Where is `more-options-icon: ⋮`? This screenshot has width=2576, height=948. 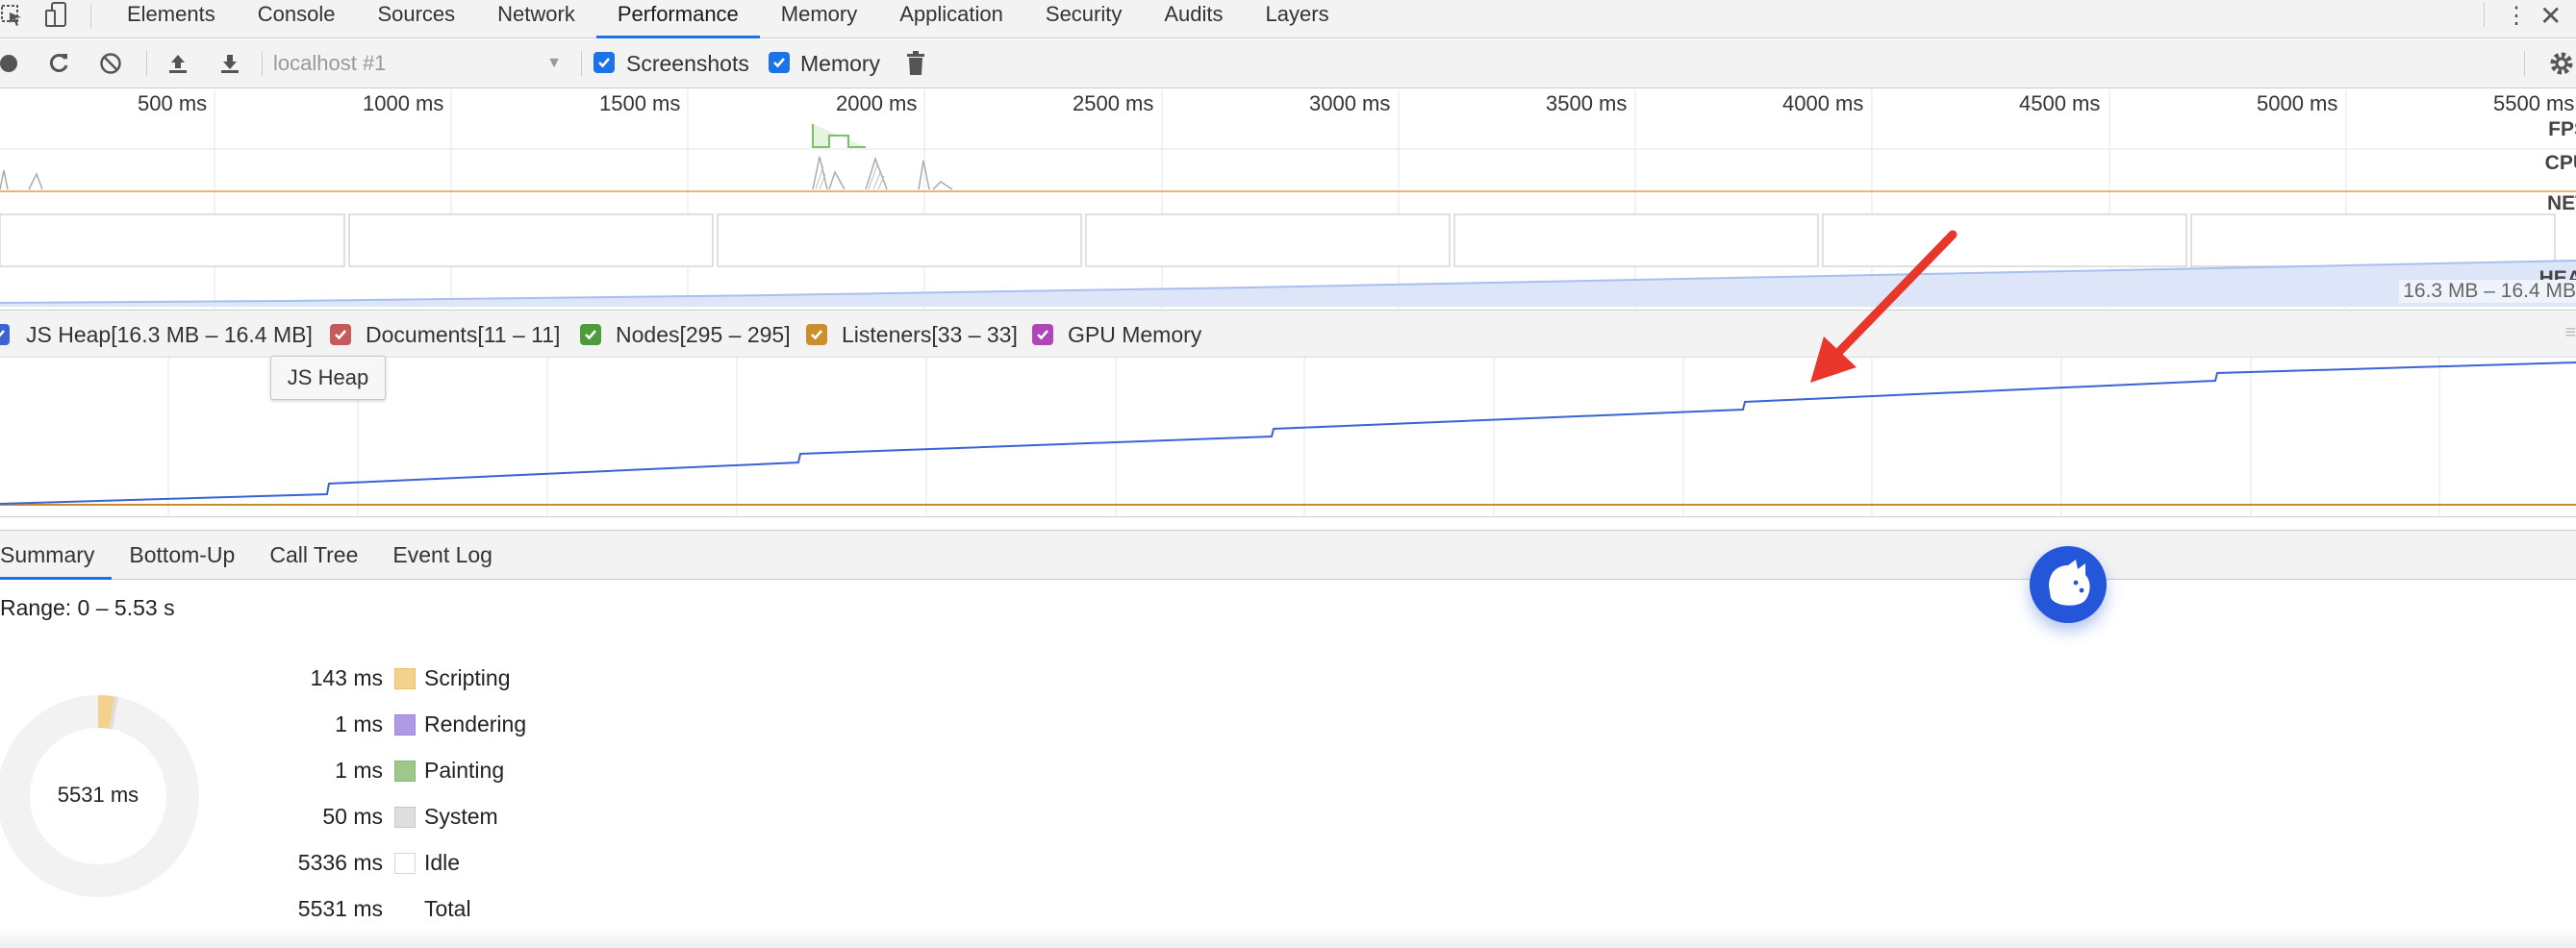
more-options-icon: ⋮ is located at coordinates (2516, 16).